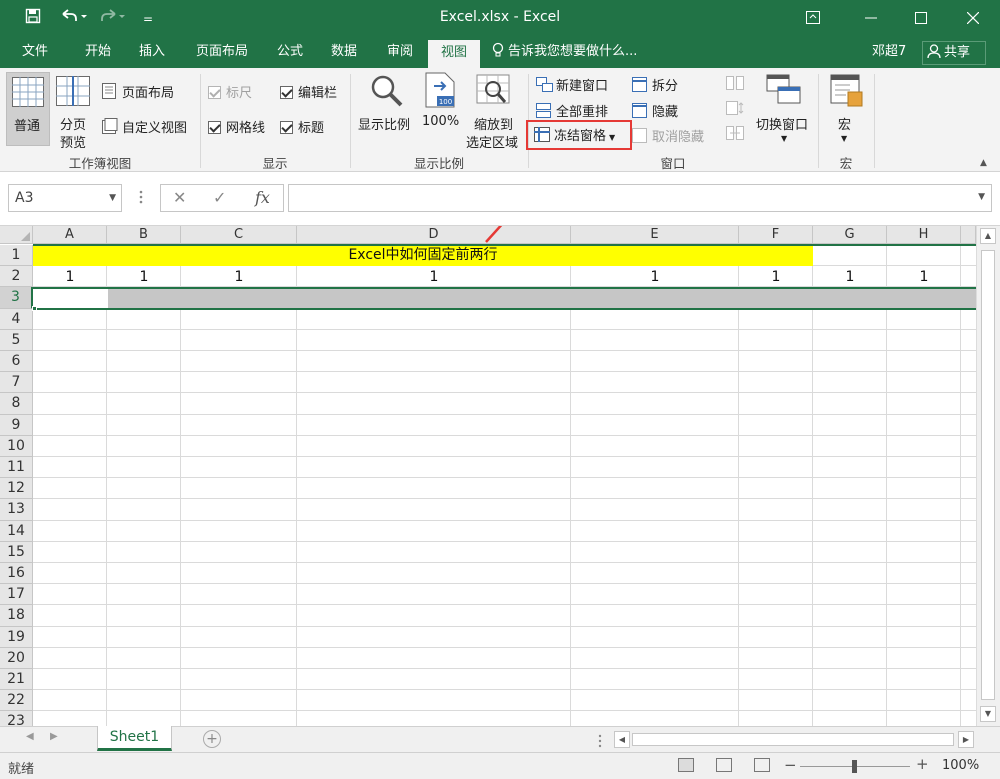  Describe the element at coordinates (16, 531) in the screenshot. I see `row-header: 14` at that location.